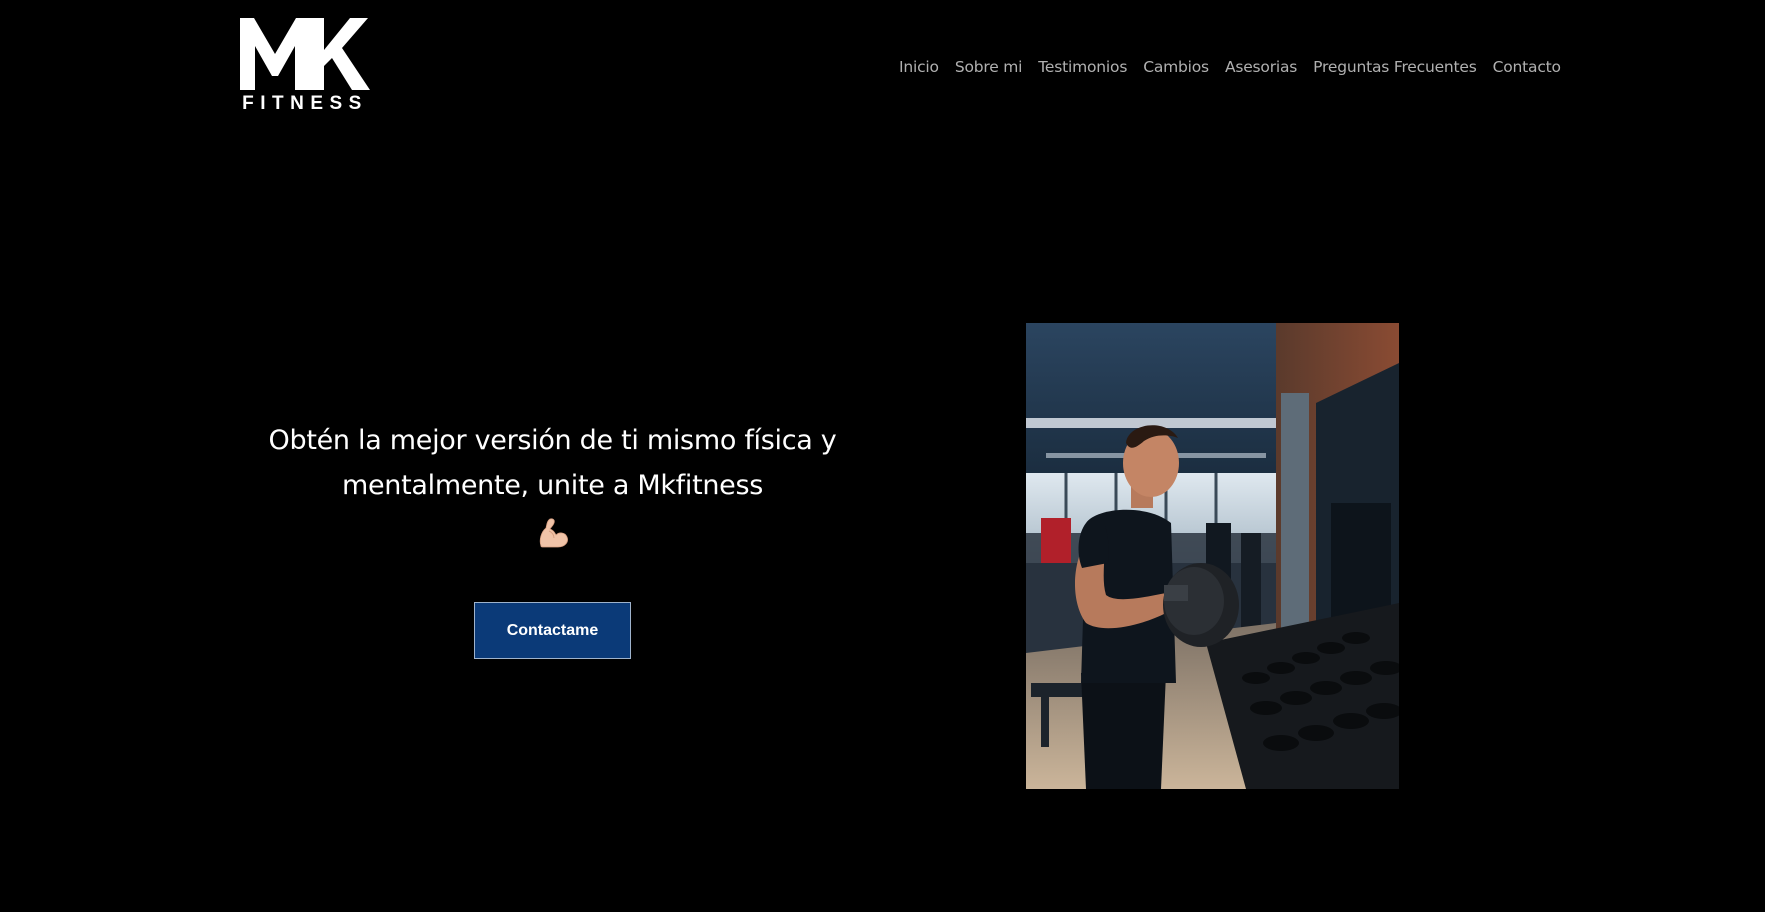  What do you see at coordinates (1261, 67) in the screenshot?
I see `nav-item-asesorias: Asesorias` at bounding box center [1261, 67].